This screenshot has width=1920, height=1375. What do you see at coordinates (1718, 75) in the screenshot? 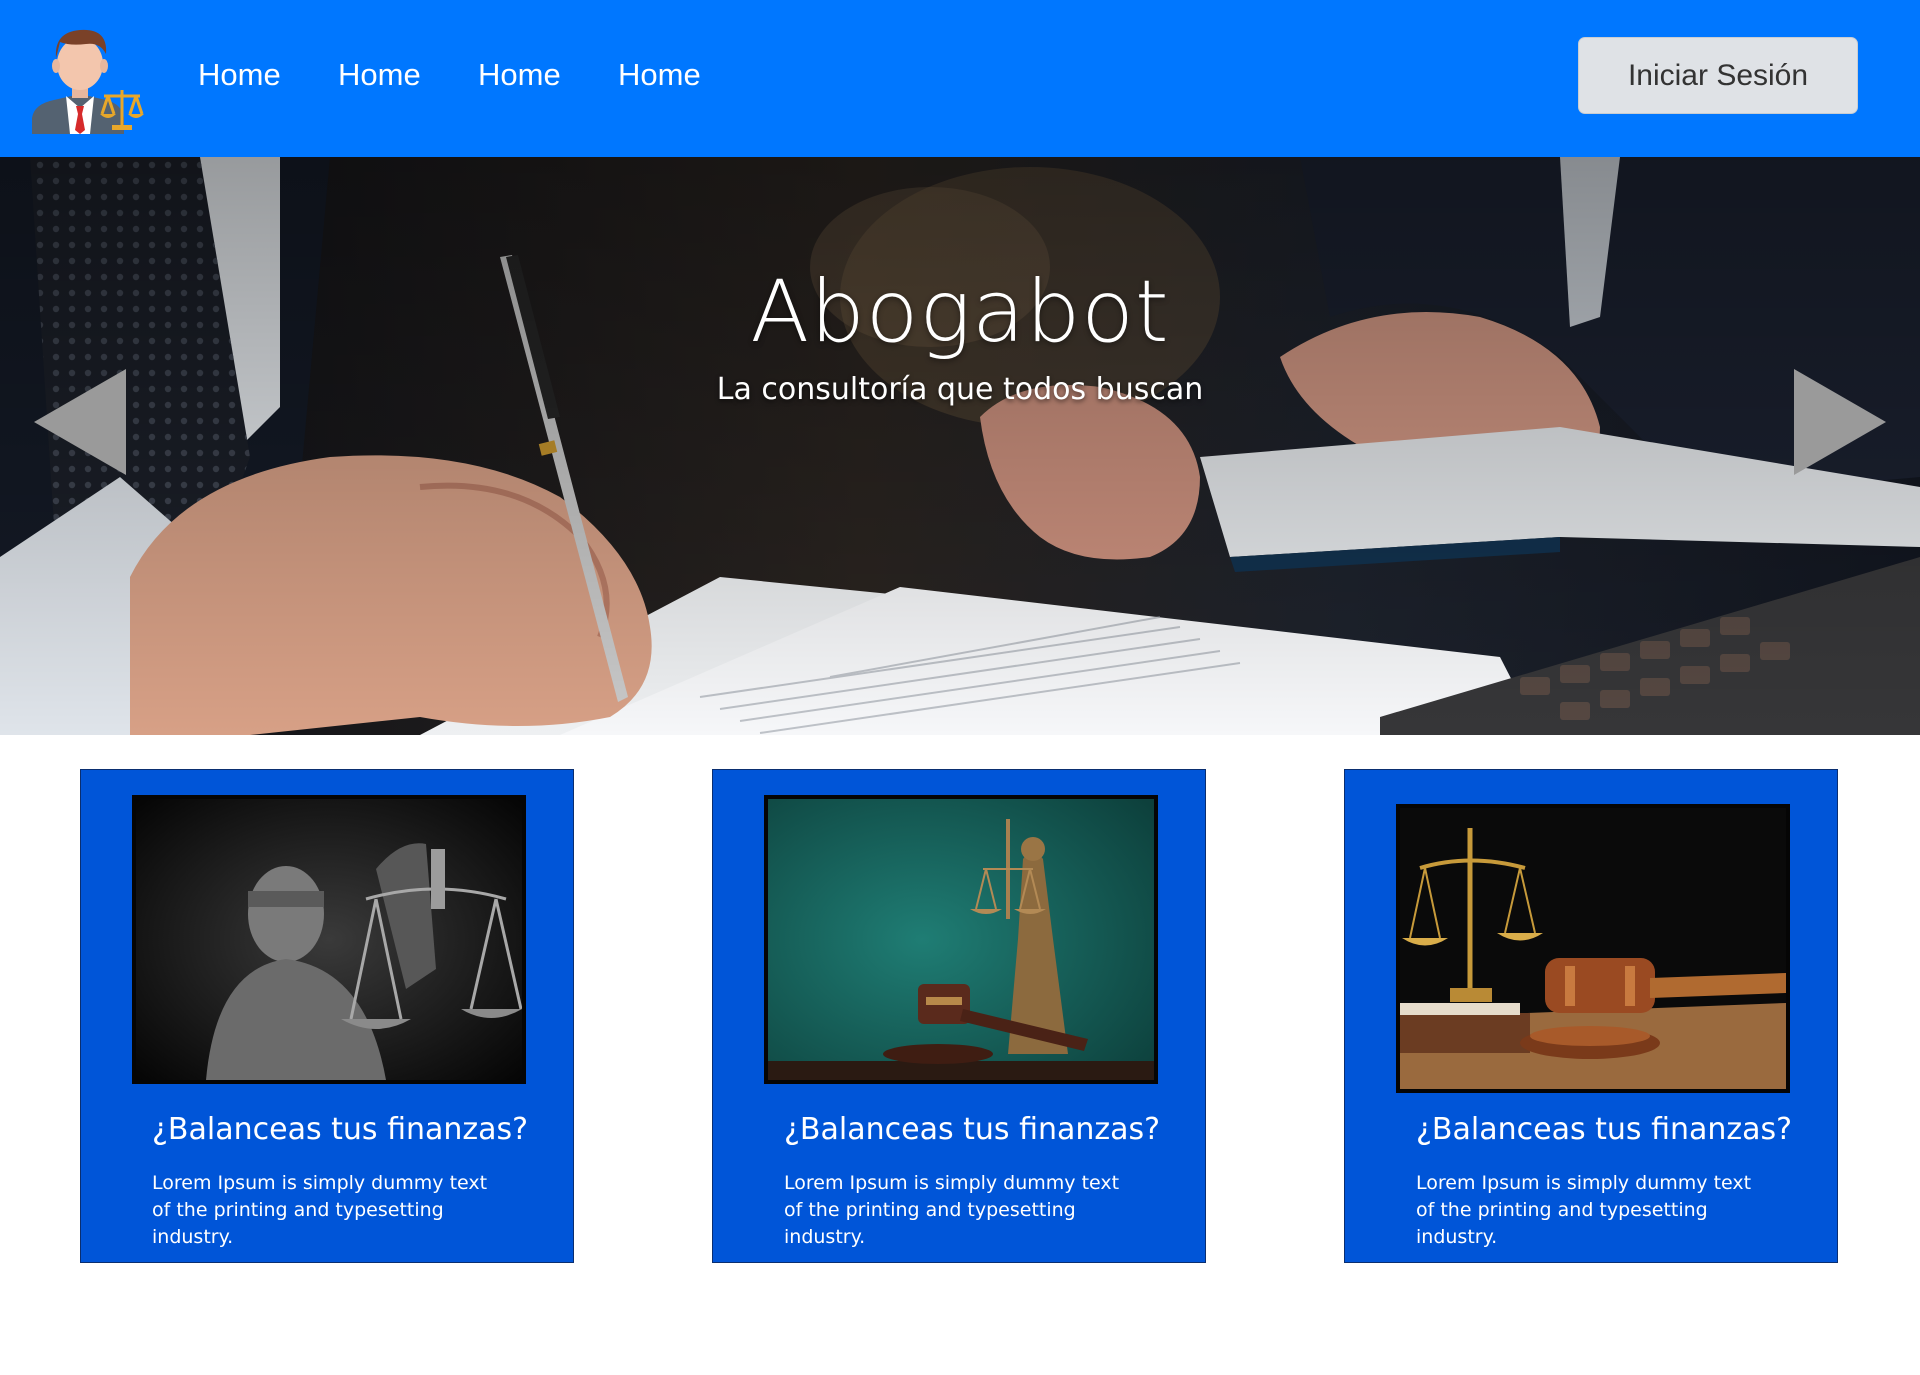
I see `login-button: Iniciar Sesión` at bounding box center [1718, 75].